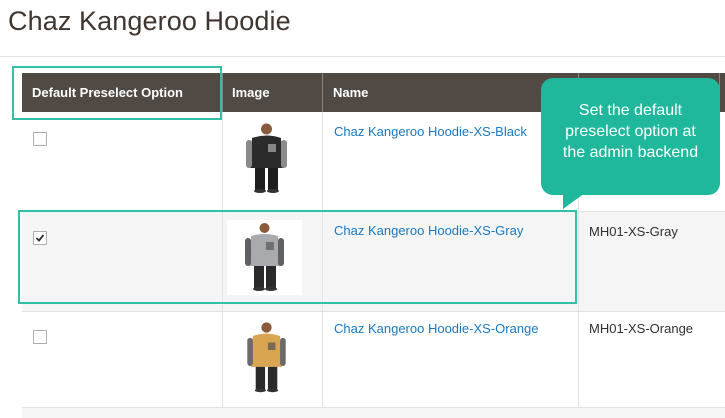  I want to click on orange-hoodie-image, so click(266, 357).